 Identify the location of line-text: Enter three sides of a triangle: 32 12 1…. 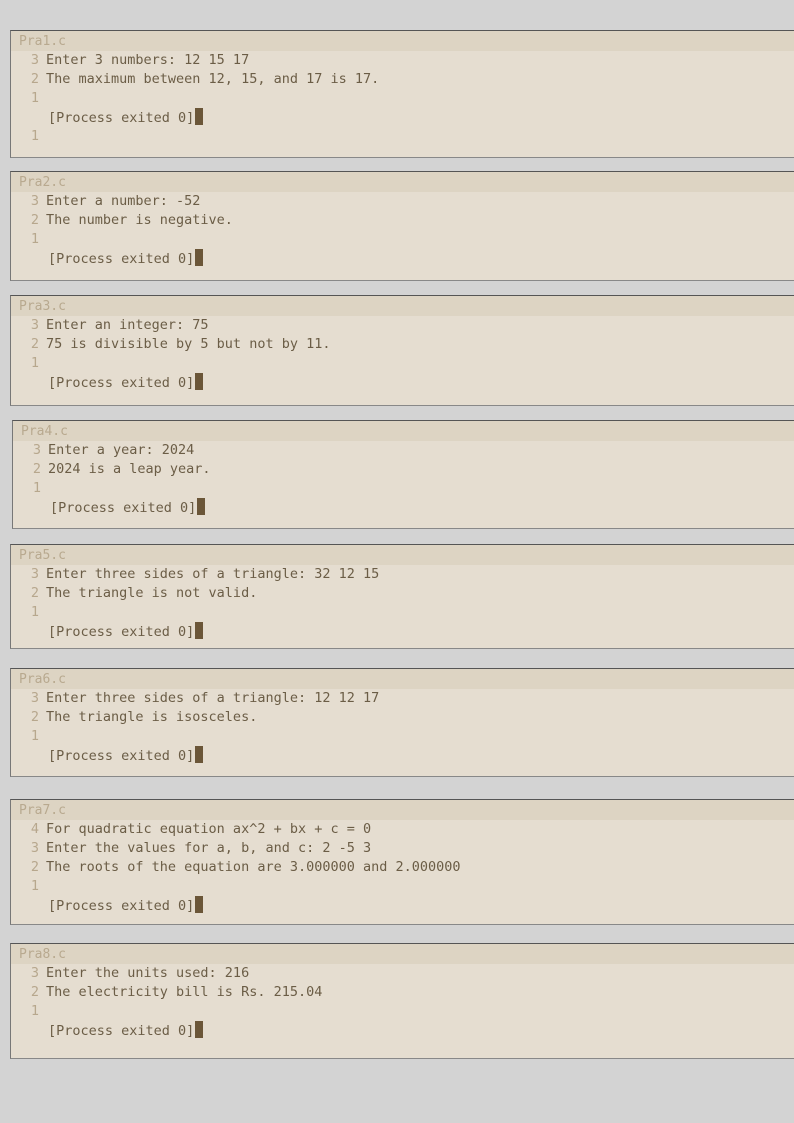
(213, 574).